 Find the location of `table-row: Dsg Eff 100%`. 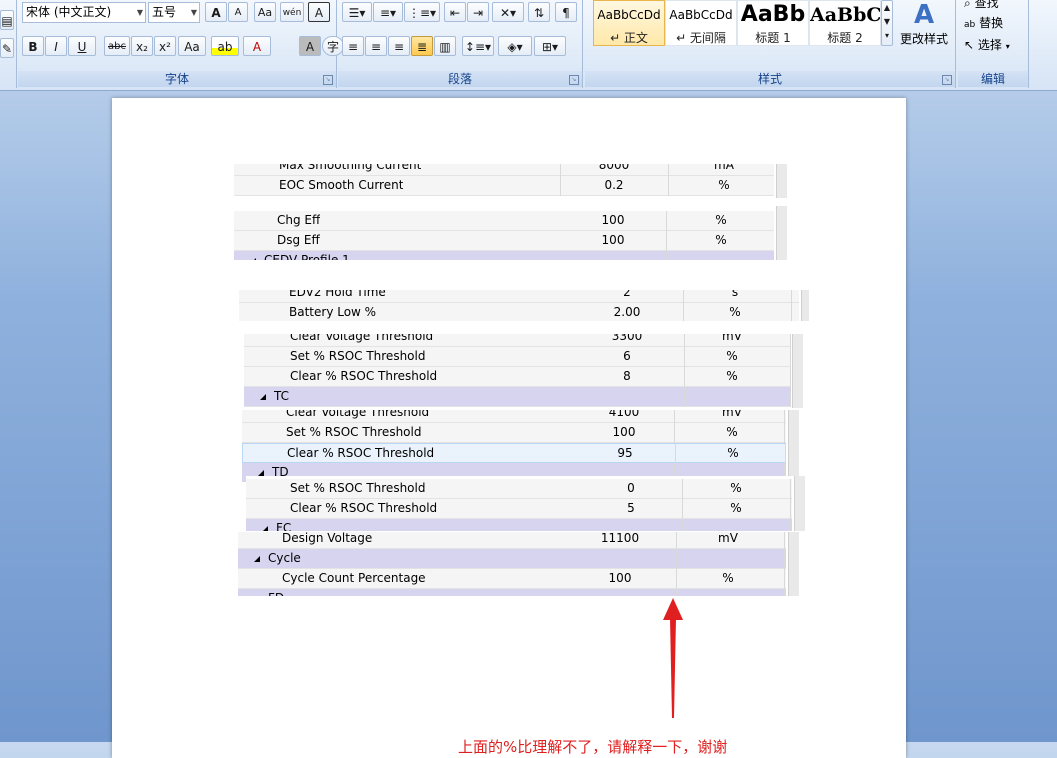

table-row: Dsg Eff 100% is located at coordinates (505, 241).